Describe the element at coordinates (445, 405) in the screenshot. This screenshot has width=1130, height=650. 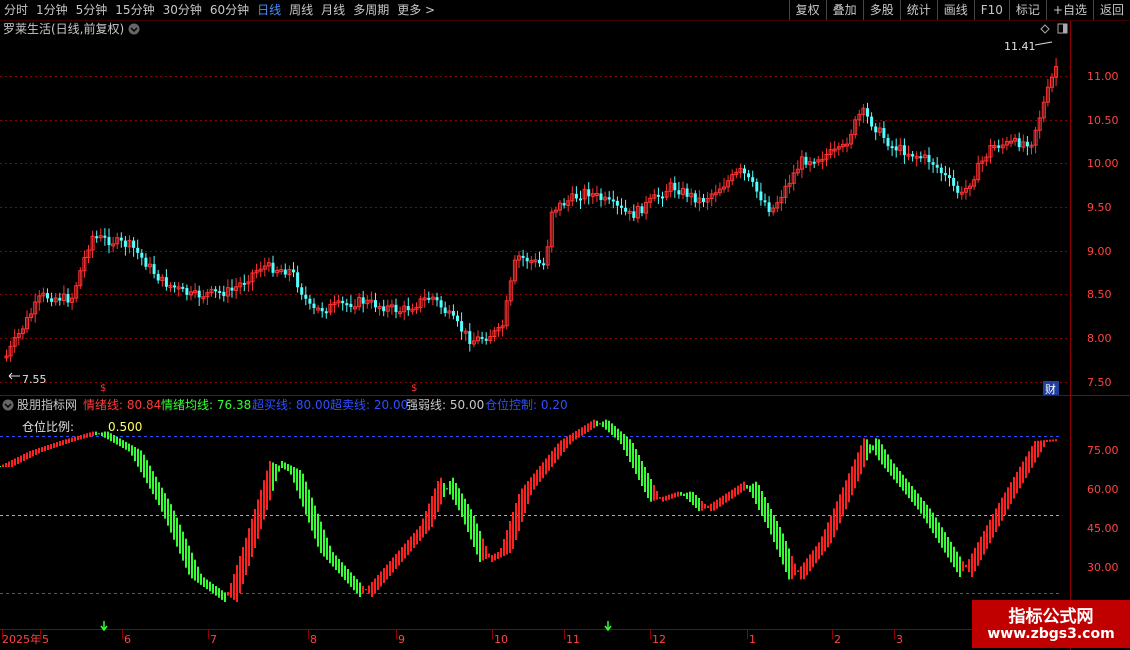
I see `legend-item-4: 强弱线: 50.00` at that location.